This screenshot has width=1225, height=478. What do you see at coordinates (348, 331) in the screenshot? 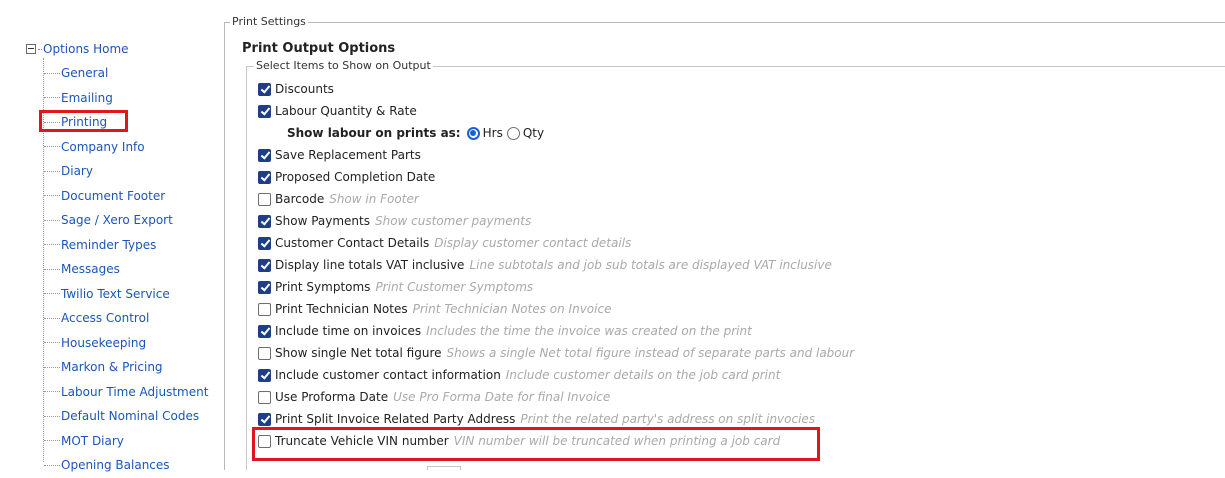
I see `option-label: Include time on invoices` at bounding box center [348, 331].